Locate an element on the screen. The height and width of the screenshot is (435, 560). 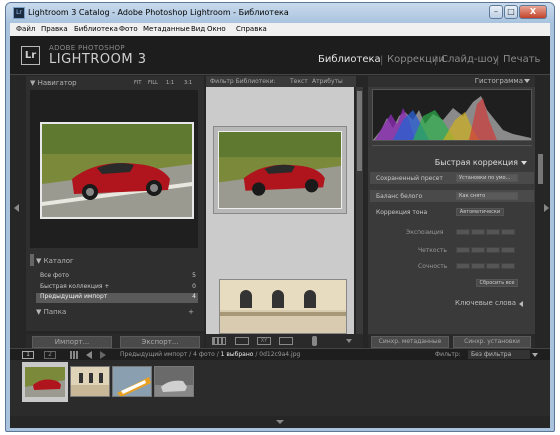
vibrance-up-big is located at coordinates (508, 266).